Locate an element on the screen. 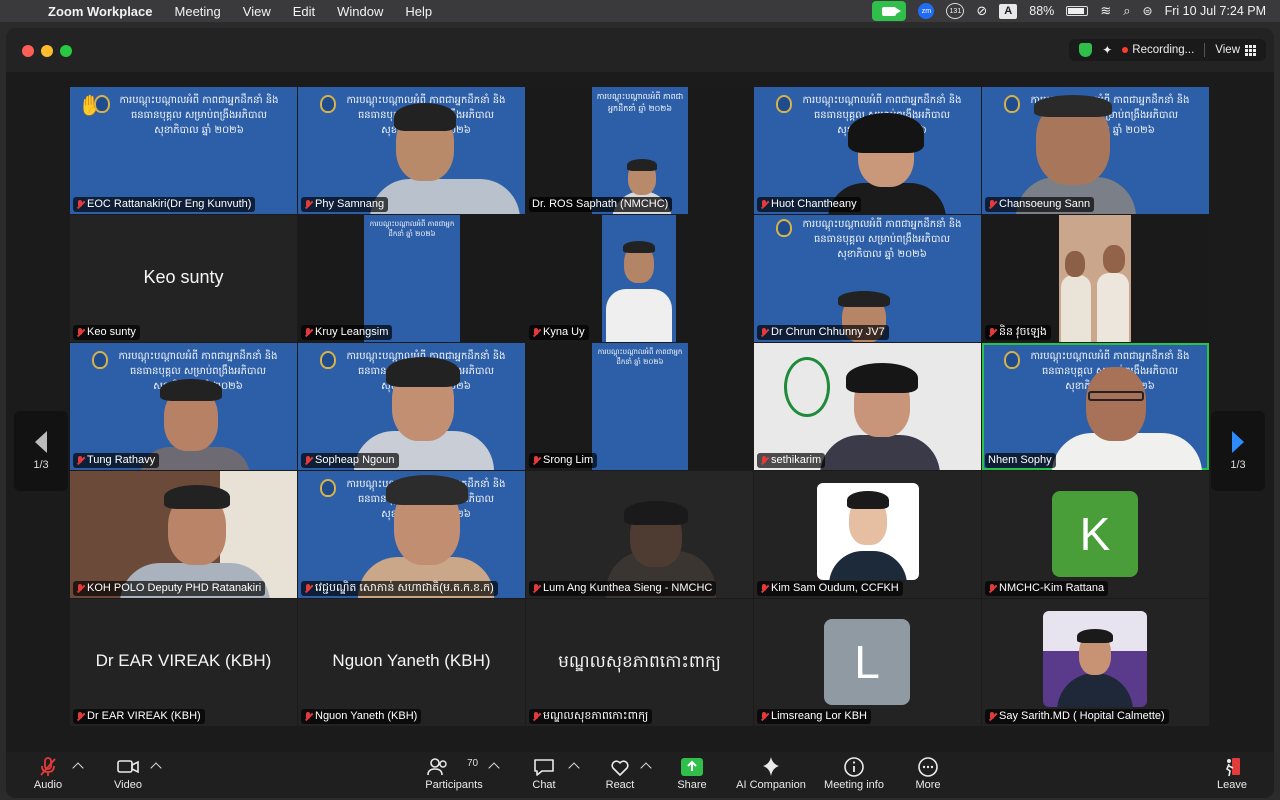 The image size is (1280, 800). more-dots-icon is located at coordinates (928, 767).